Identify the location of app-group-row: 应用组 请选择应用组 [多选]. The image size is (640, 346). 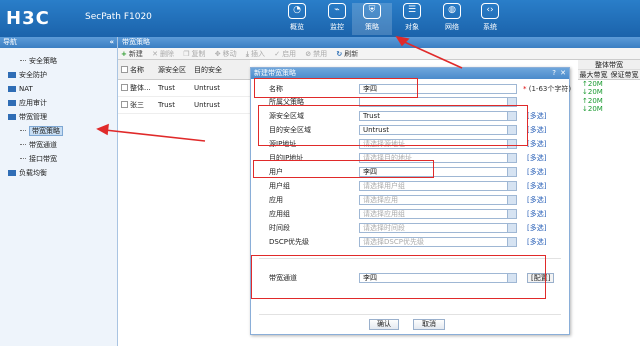
(408, 214).